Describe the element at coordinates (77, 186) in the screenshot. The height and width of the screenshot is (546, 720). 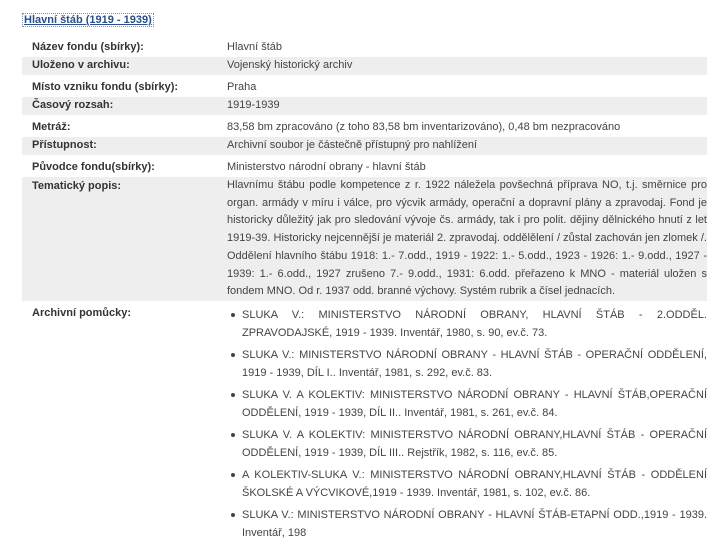
I see `field-label: Tematický popis:` at that location.